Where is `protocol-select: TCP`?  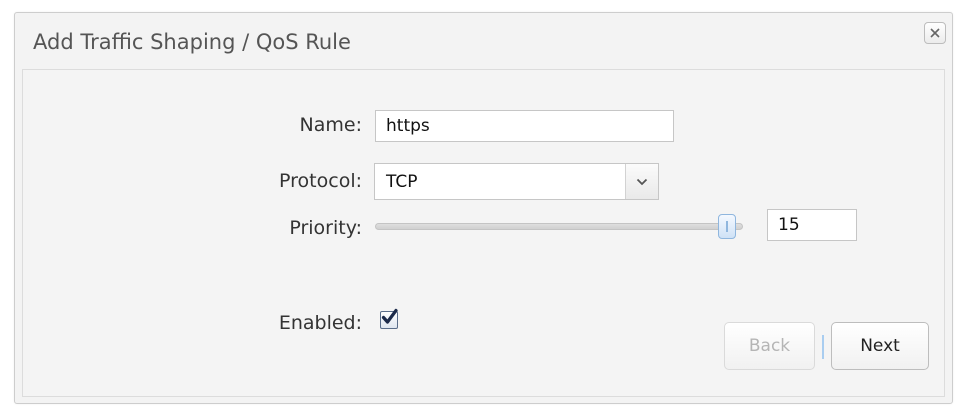
protocol-select: TCP is located at coordinates (516, 181).